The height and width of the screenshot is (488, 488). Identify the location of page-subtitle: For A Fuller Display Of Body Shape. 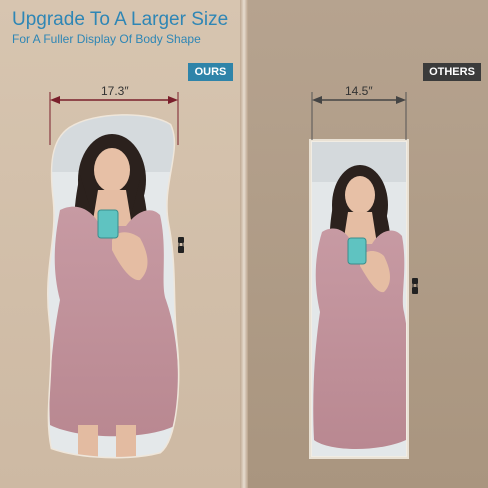
(106, 39).